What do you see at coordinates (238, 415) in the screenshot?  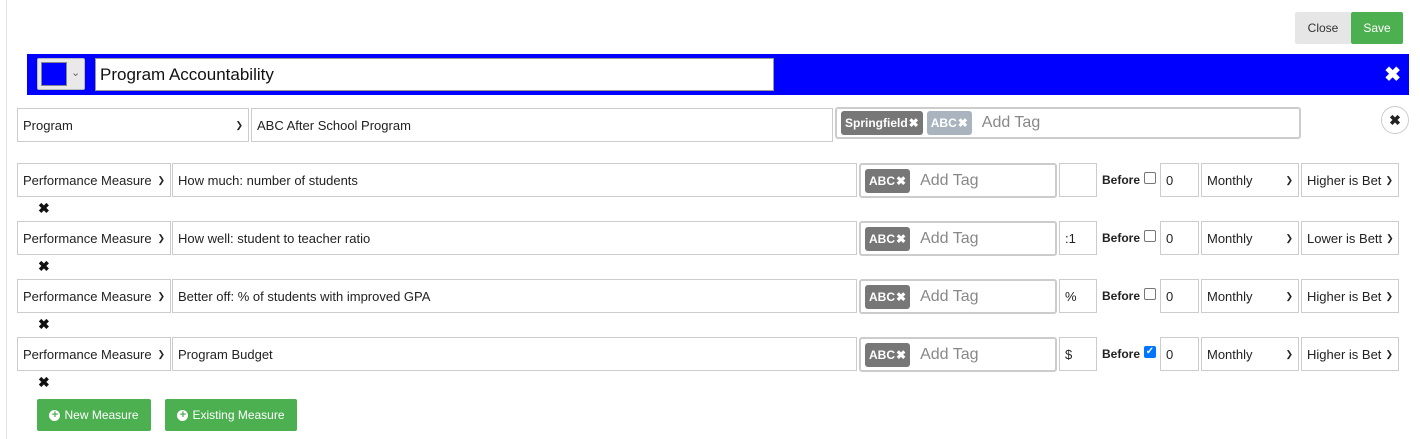 I see `existing-measure-label: Existing Measure` at bounding box center [238, 415].